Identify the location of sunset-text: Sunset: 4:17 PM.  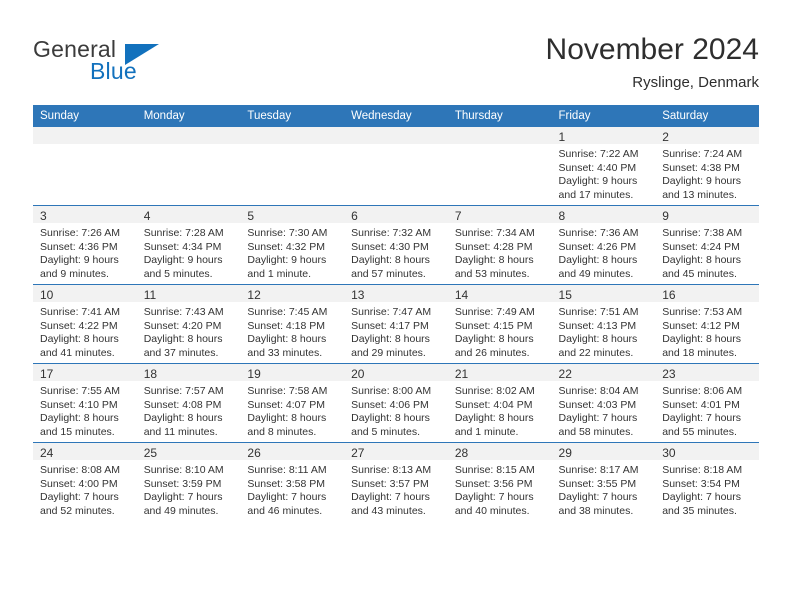
(390, 325).